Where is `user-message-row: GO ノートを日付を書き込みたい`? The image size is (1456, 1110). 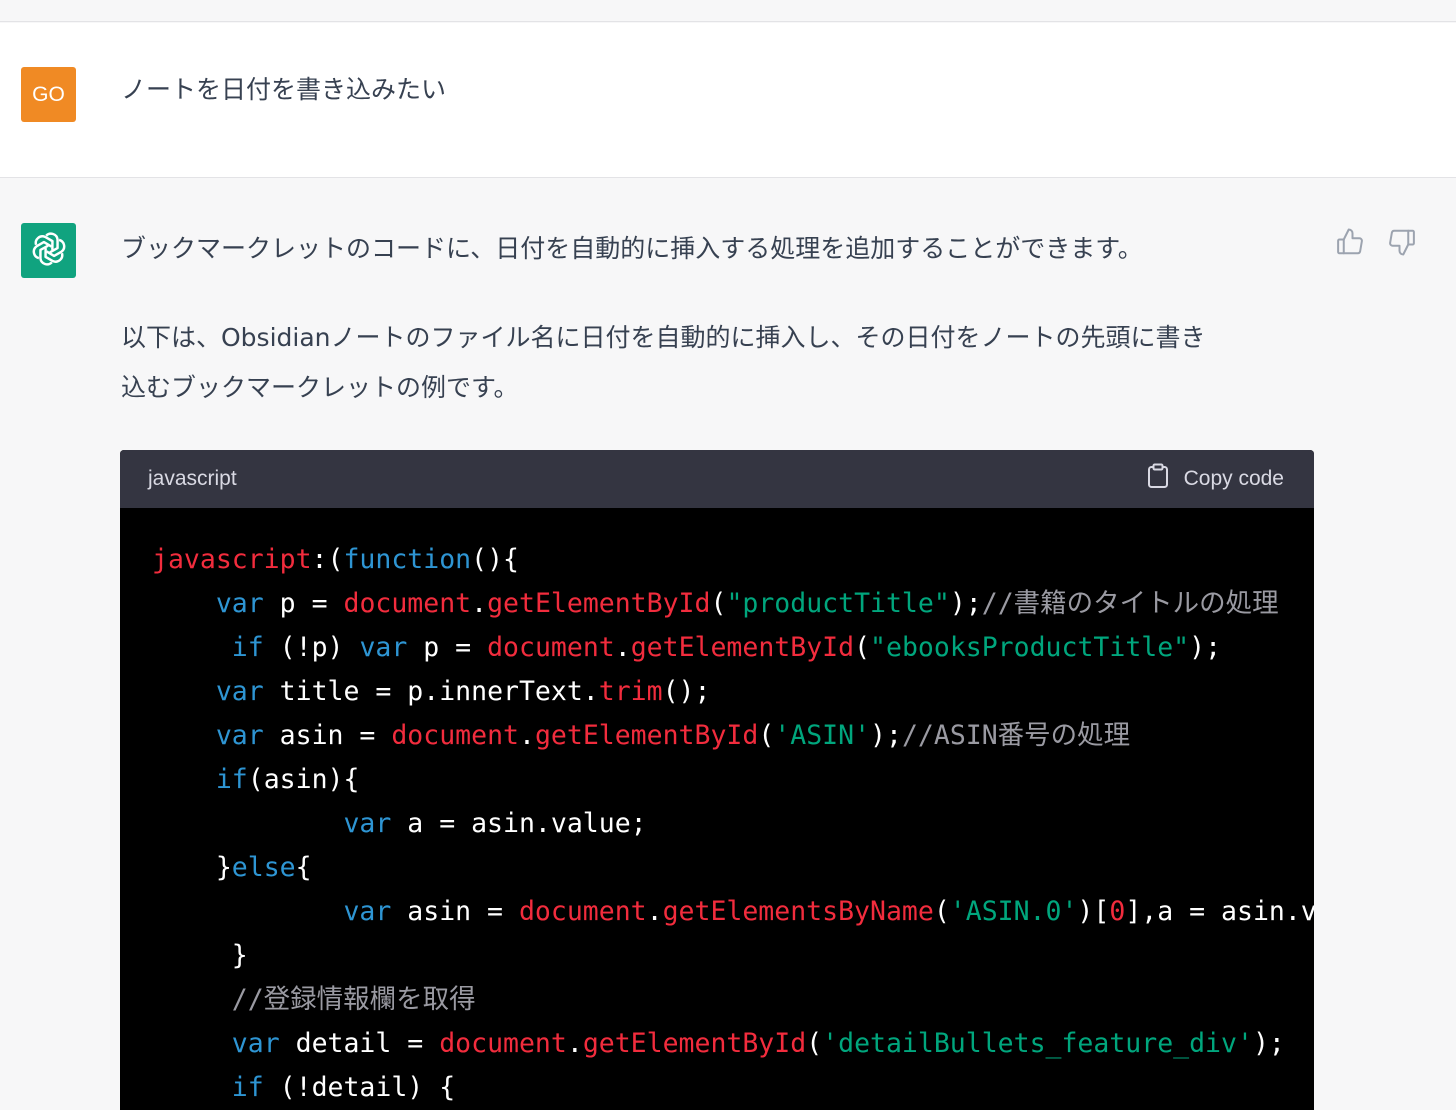 user-message-row: GO ノートを日付を書き込みたい is located at coordinates (728, 100).